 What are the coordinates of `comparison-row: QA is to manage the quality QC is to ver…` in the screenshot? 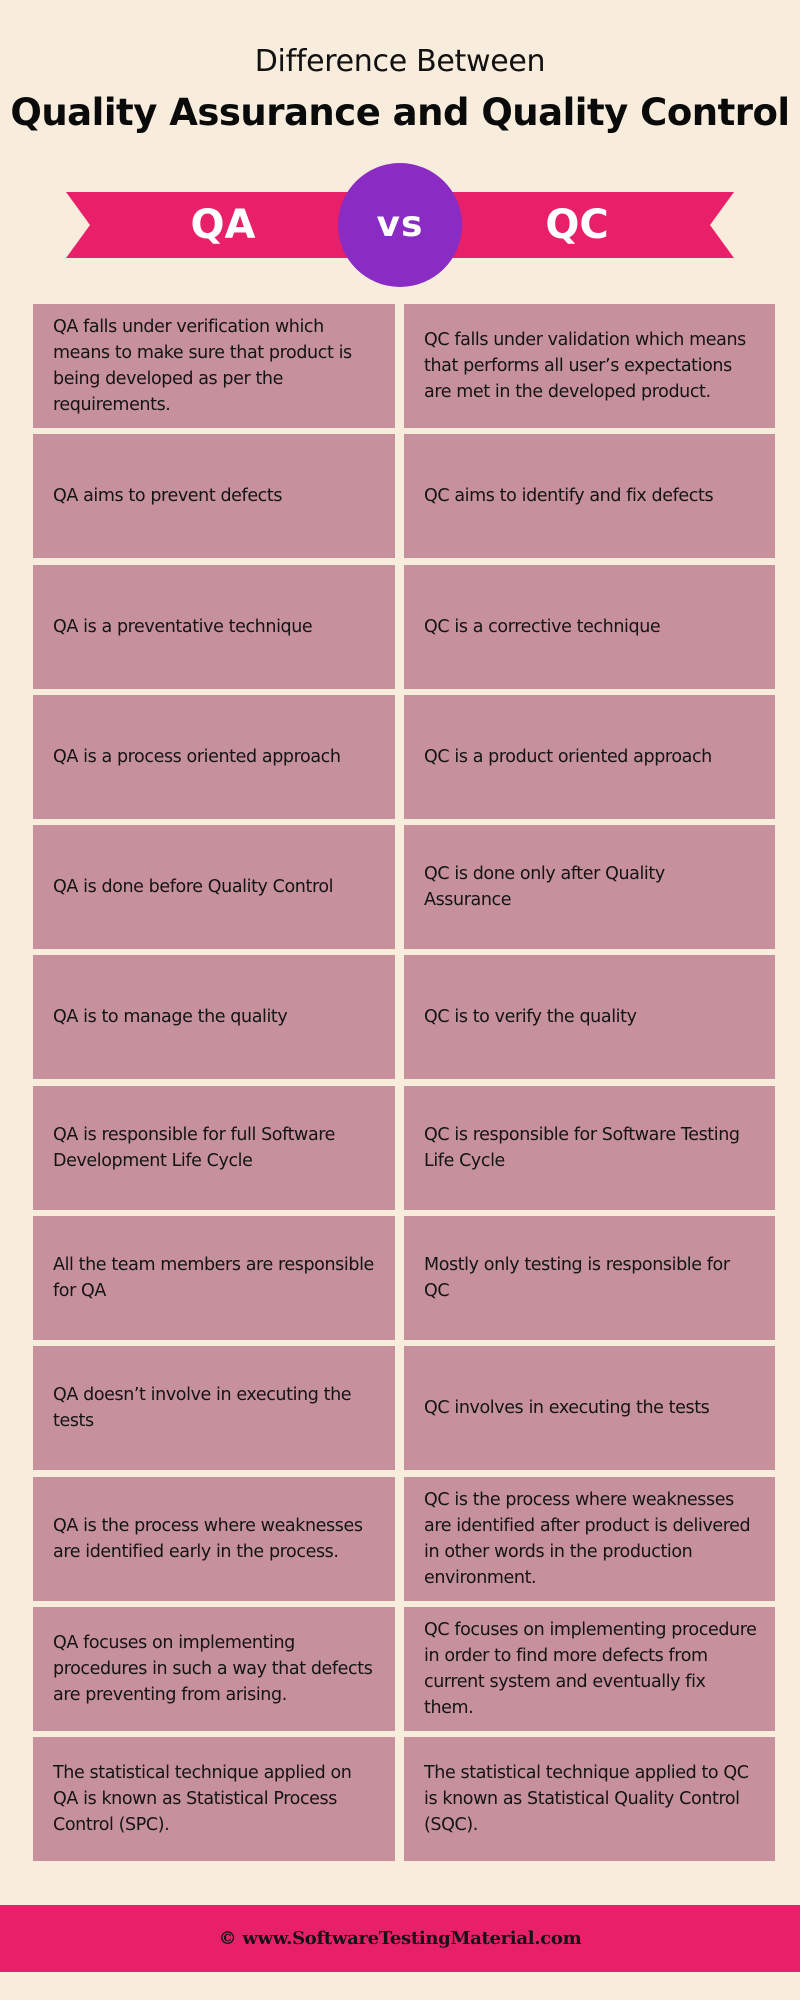 It's located at (404, 1017).